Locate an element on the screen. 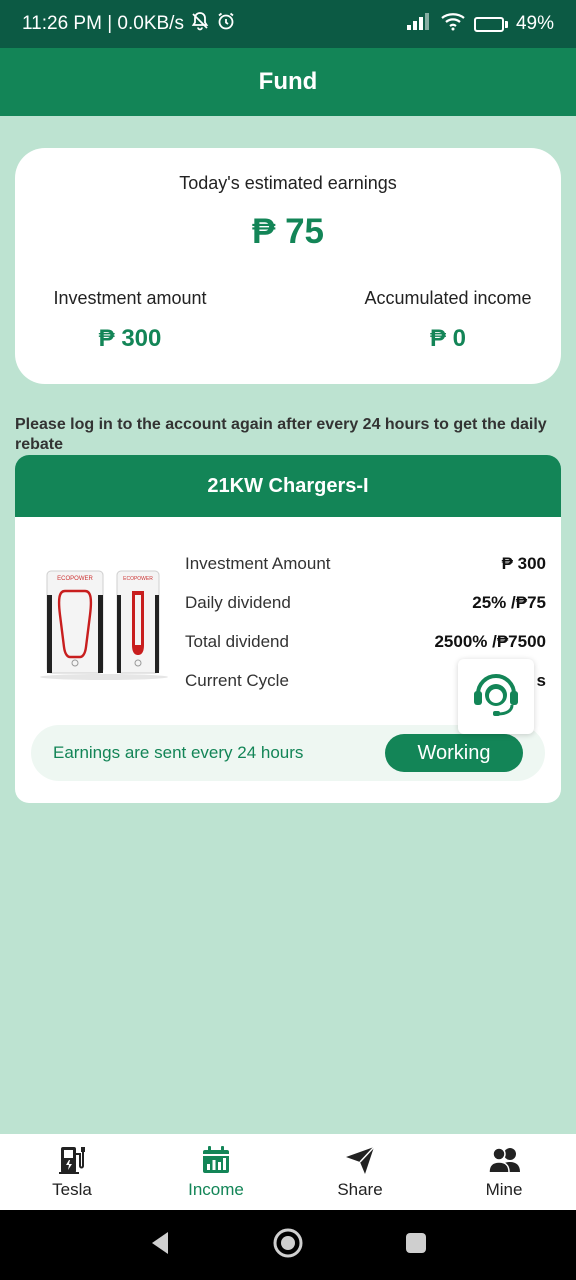 This screenshot has height=1280, width=576. detail-label: Total dividend is located at coordinates (237, 641).